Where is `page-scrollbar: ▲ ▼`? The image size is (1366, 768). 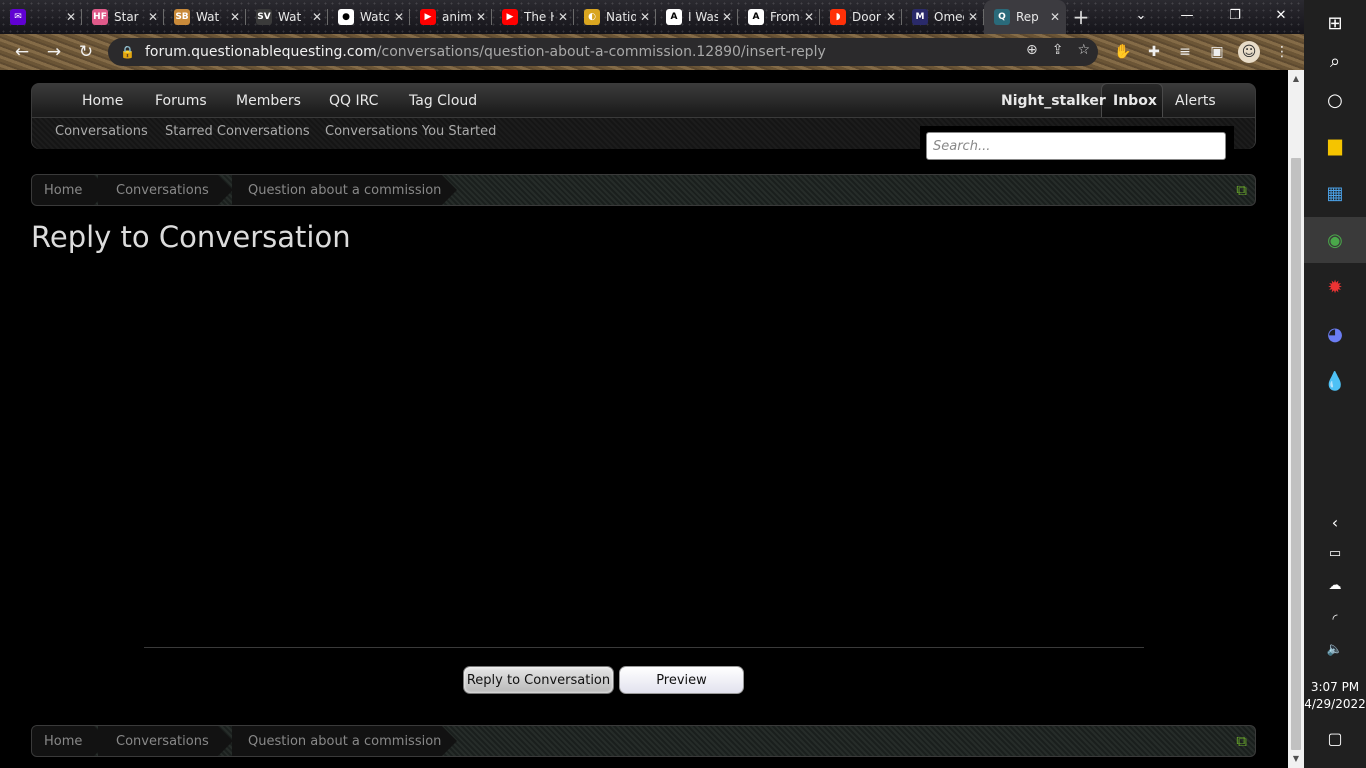
page-scrollbar: ▲ ▼ is located at coordinates (1296, 419).